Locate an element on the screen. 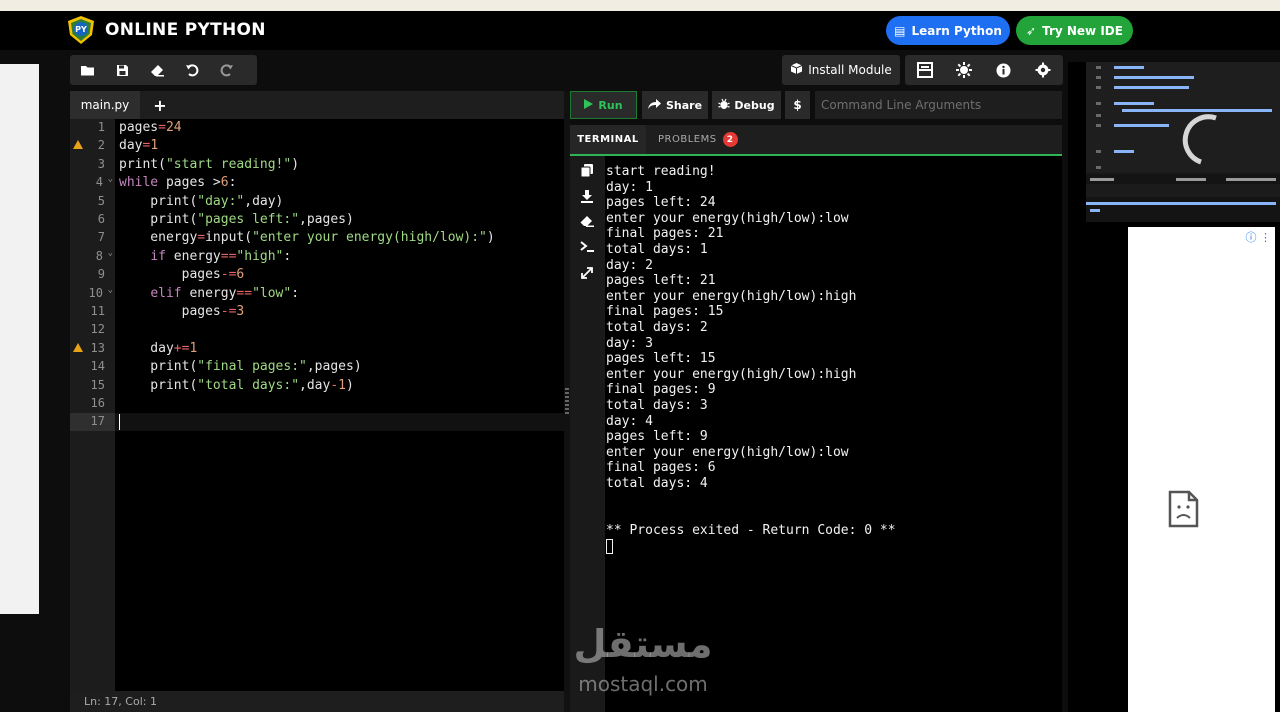  ad-info-icon: ⓘ ⋮ is located at coordinates (1259, 237).